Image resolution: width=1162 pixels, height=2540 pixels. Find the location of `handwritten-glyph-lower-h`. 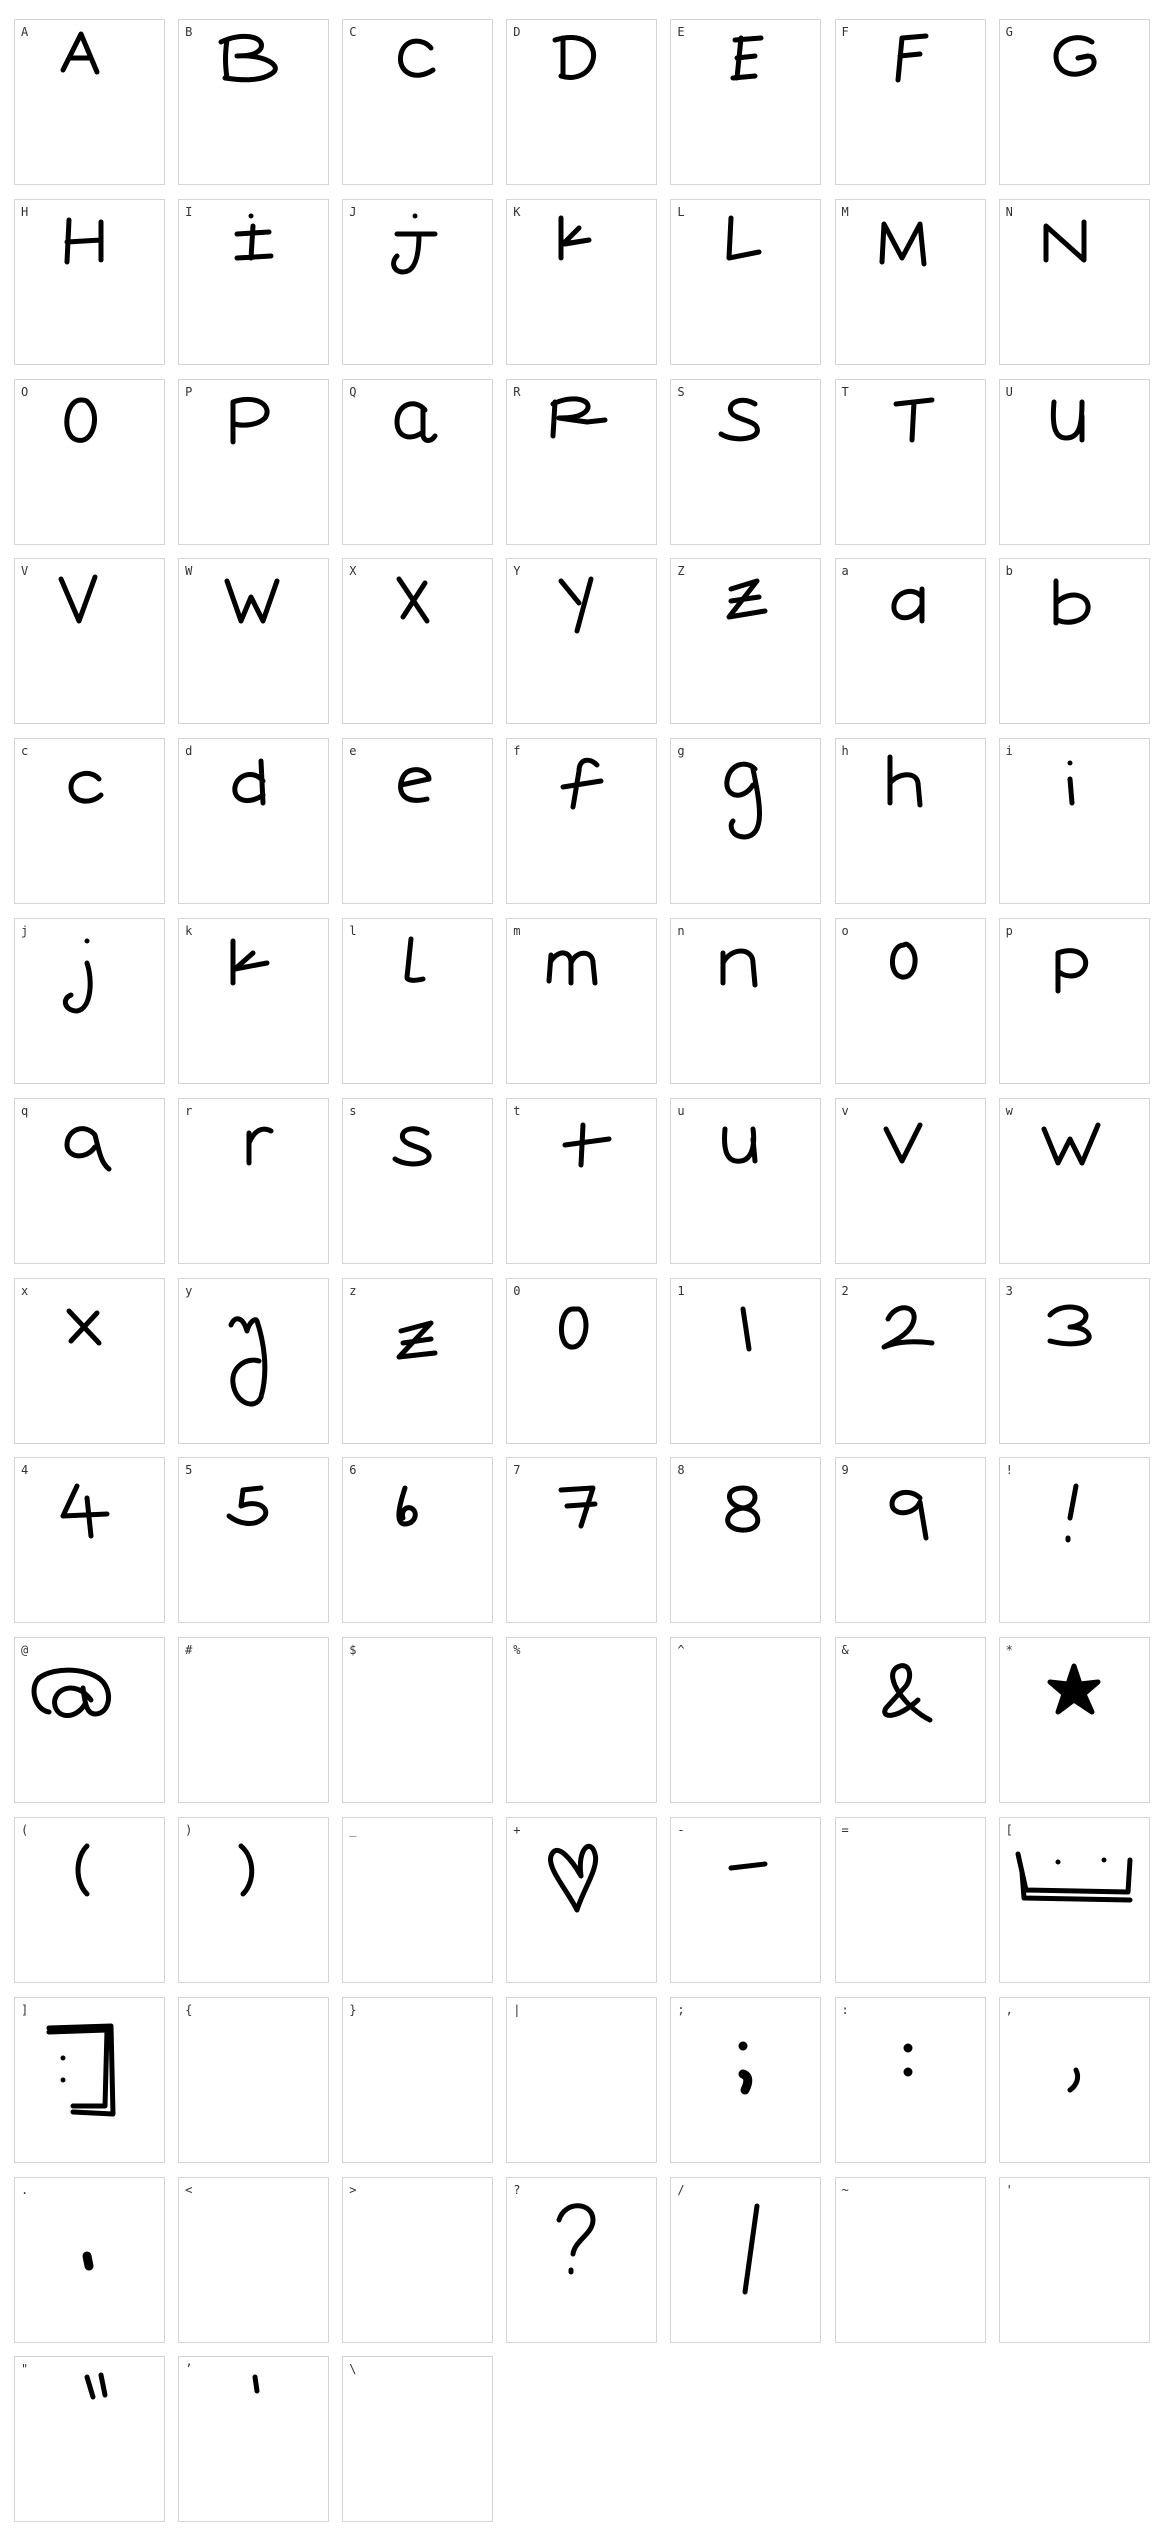

handwritten-glyph-lower-h is located at coordinates (904, 781).